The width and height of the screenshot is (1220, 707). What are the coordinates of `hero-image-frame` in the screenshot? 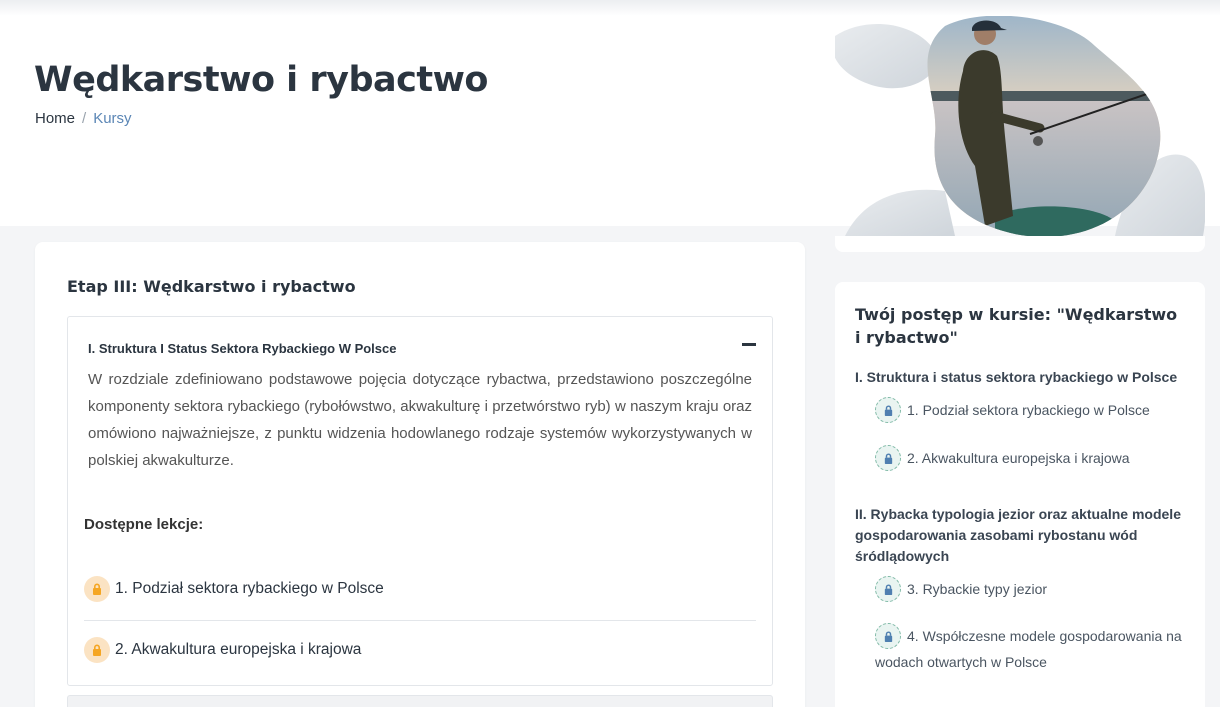 It's located at (1020, 244).